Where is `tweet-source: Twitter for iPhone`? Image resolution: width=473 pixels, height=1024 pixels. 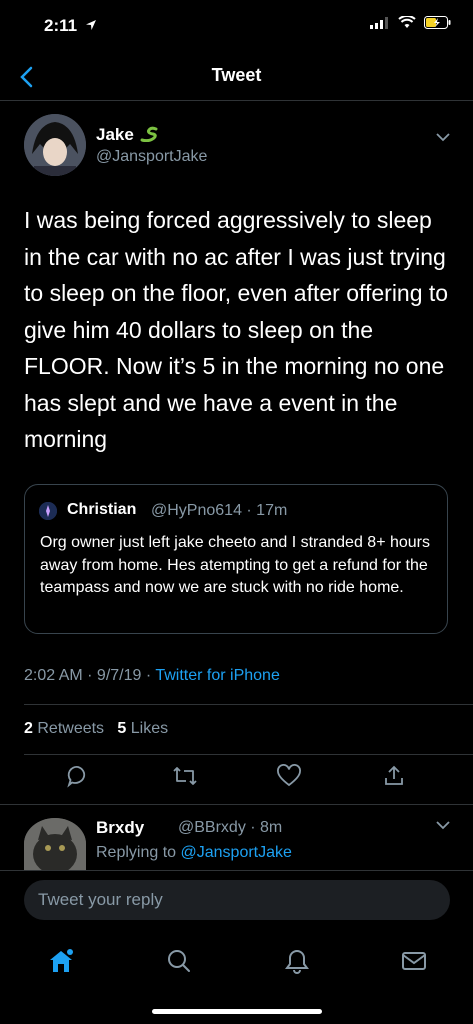
tweet-source: Twitter for iPhone is located at coordinates (217, 675).